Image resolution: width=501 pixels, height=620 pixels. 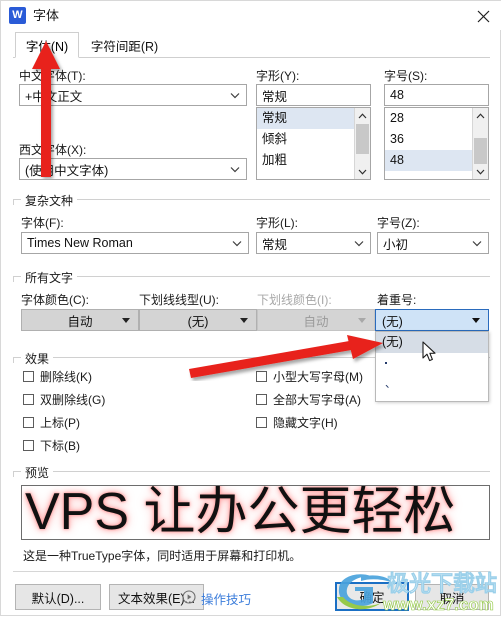 I want to click on latin-font-value: (使用中文字体), so click(x=67, y=170).